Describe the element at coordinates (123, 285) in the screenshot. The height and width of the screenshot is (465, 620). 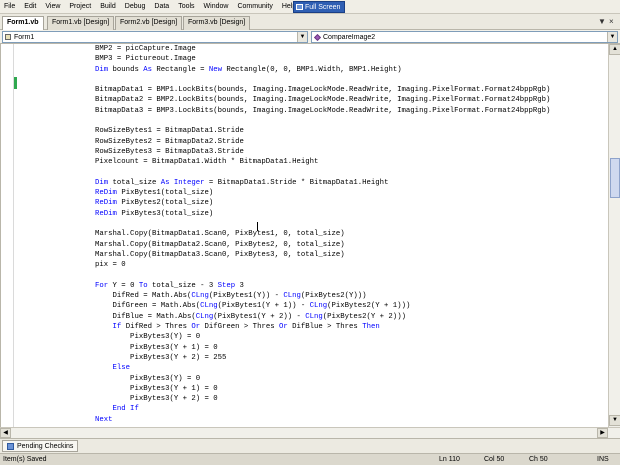
I see `code-token: Y = 0` at that location.